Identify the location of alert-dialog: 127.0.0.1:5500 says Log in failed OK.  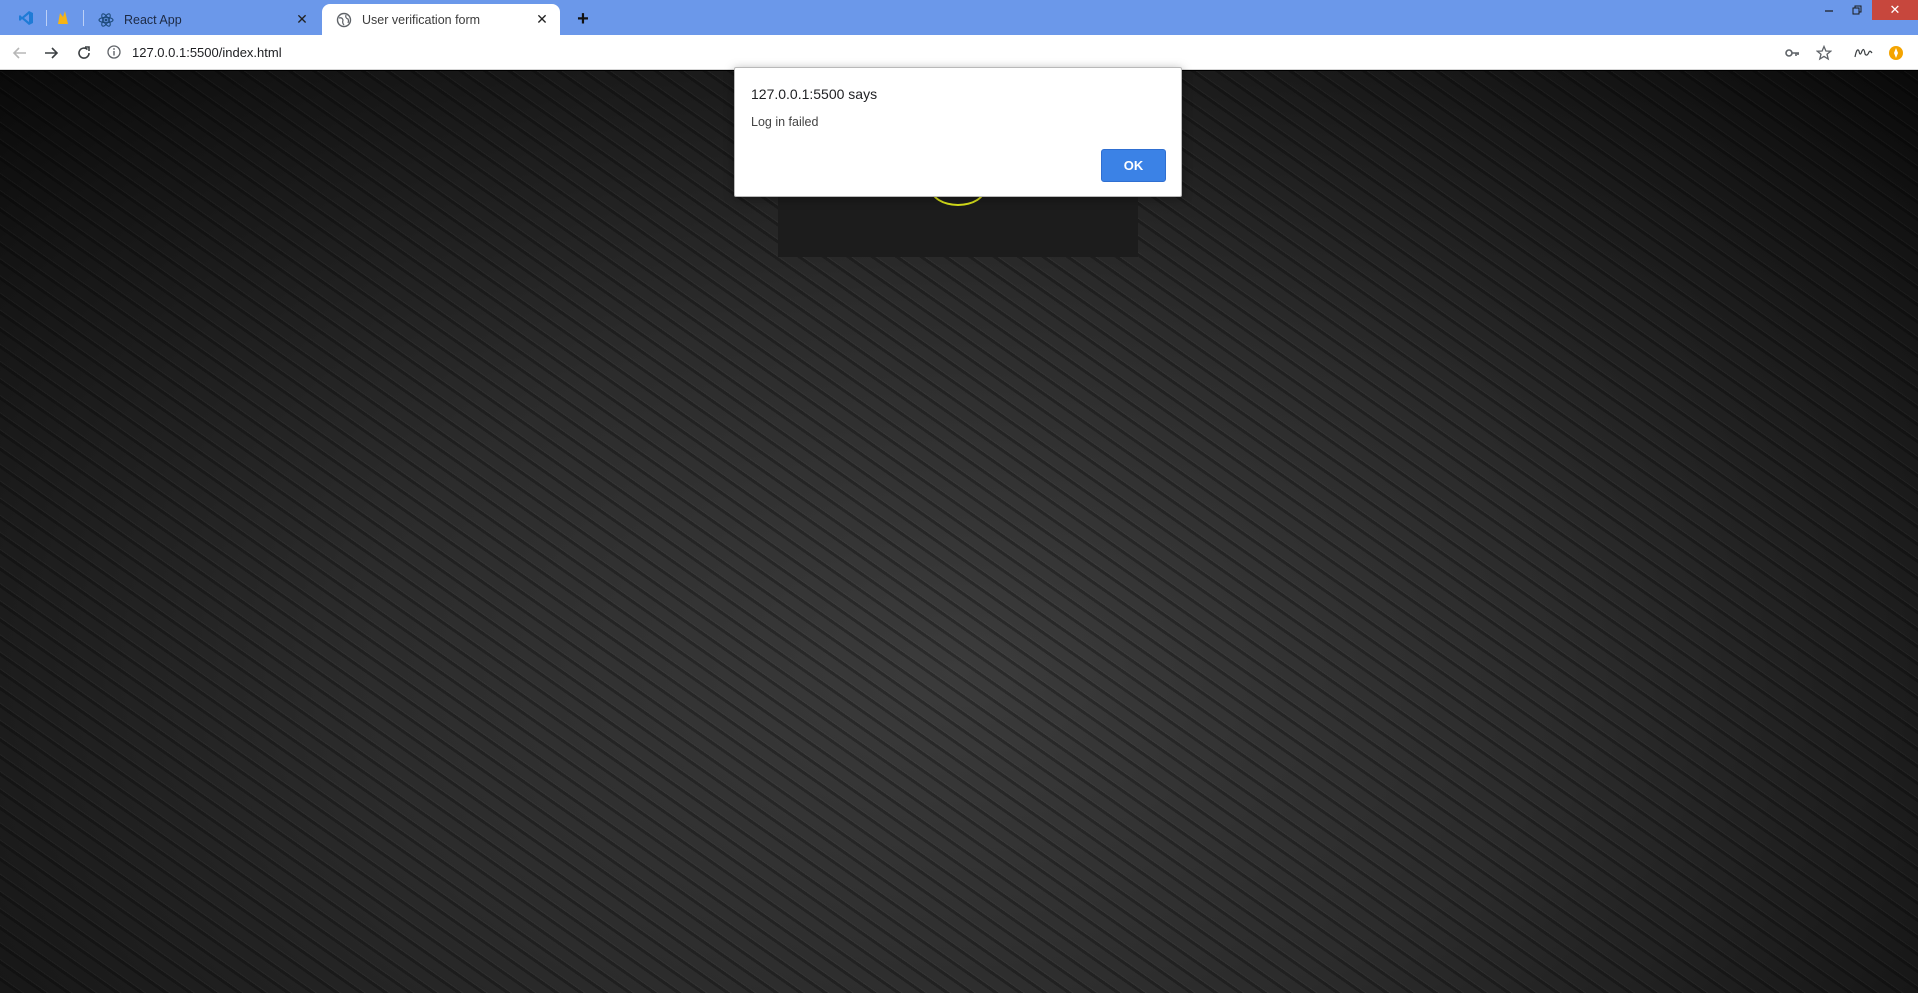
(958, 132).